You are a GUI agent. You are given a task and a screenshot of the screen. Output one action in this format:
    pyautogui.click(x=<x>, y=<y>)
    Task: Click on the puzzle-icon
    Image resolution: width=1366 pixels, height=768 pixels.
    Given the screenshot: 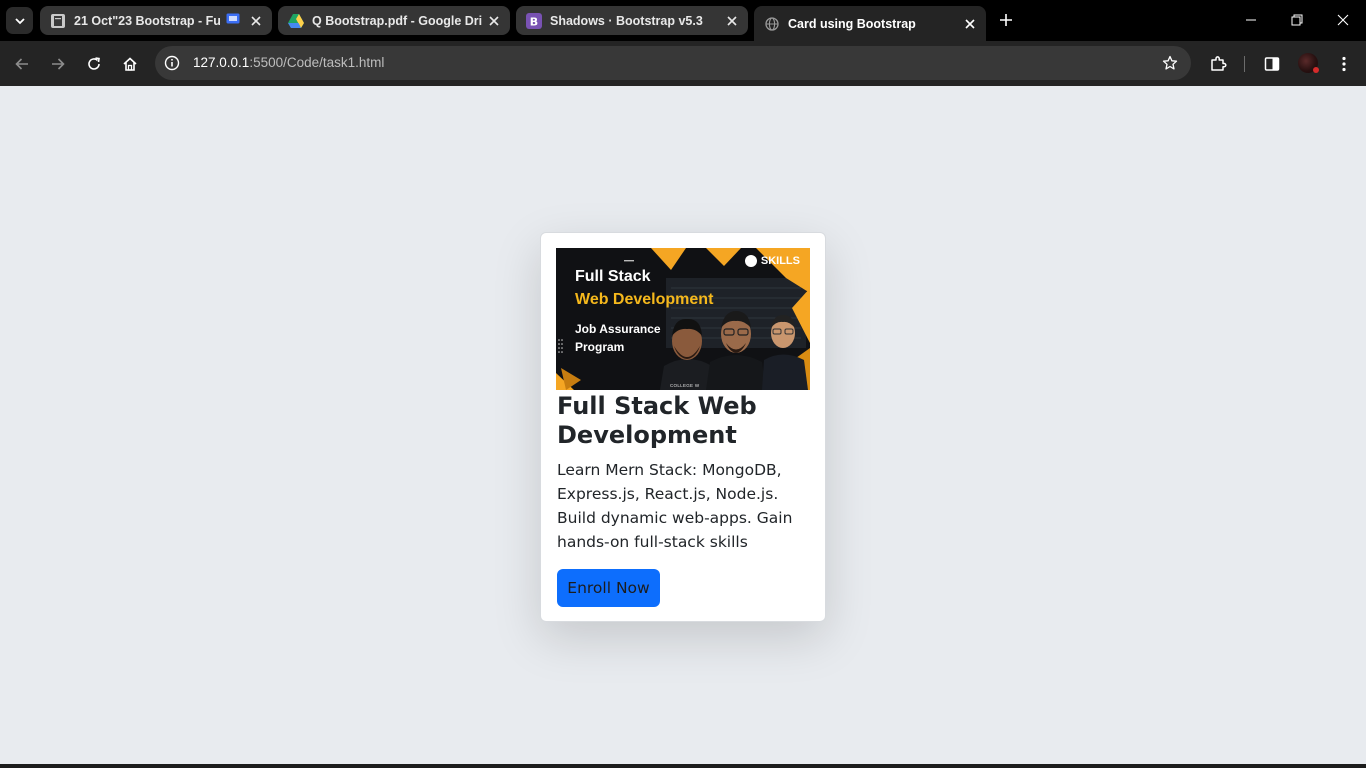 What is the action you would take?
    pyautogui.click(x=1219, y=63)
    